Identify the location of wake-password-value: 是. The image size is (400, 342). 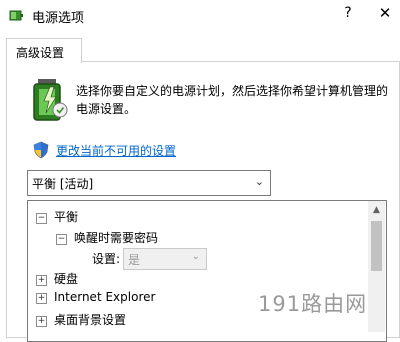
(134, 260).